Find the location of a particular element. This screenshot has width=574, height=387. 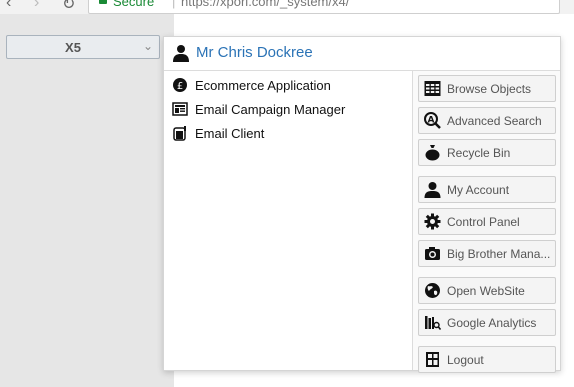

svg-text: A is located at coordinates (431, 121).